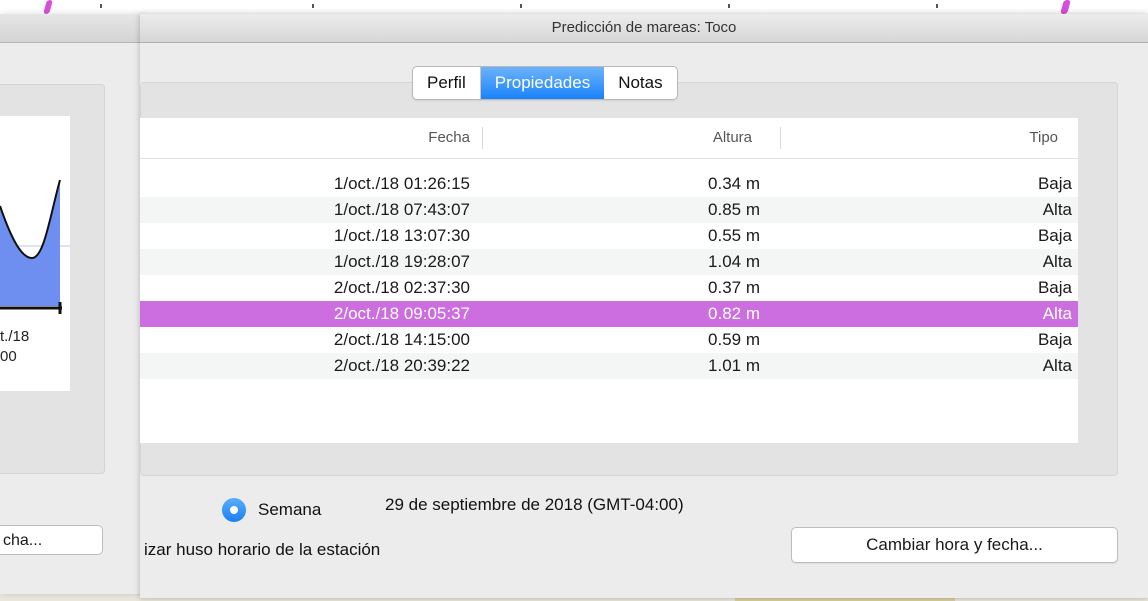 The image size is (1148, 601). What do you see at coordinates (734, 209) in the screenshot?
I see `cell-altura: 0.85 m` at bounding box center [734, 209].